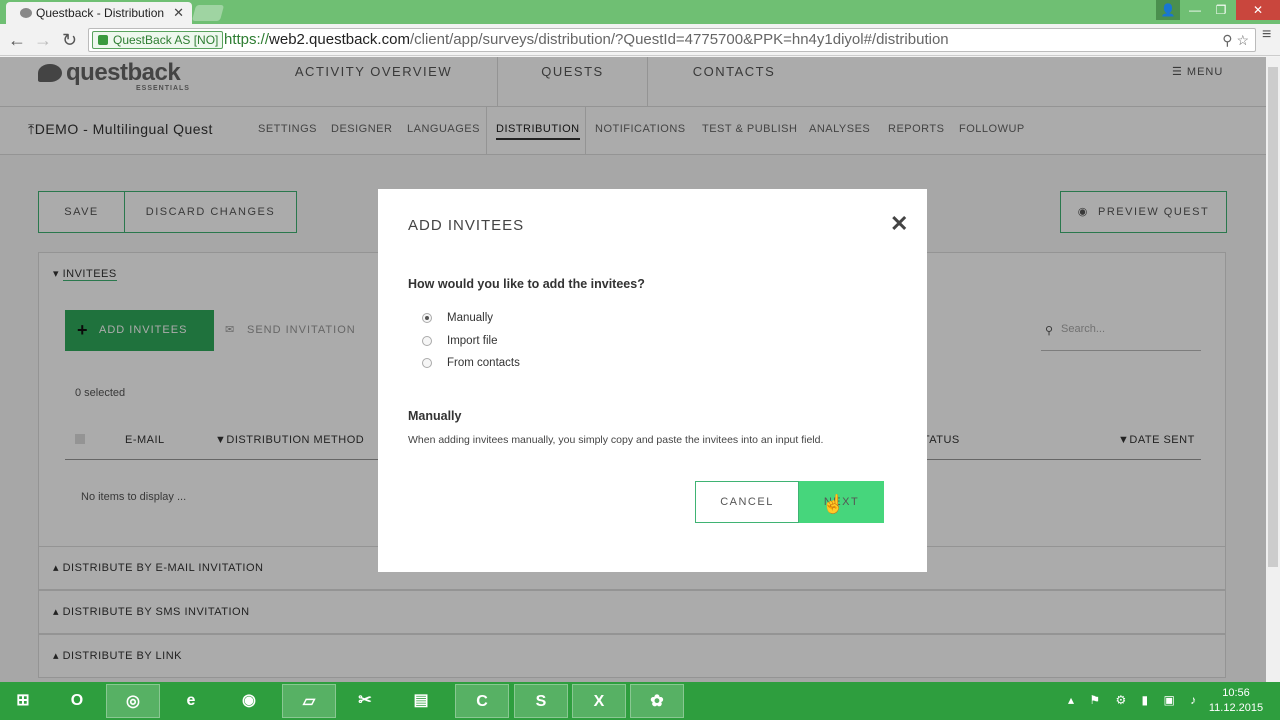  What do you see at coordinates (427, 318) in the screenshot?
I see `radio-manually` at bounding box center [427, 318].